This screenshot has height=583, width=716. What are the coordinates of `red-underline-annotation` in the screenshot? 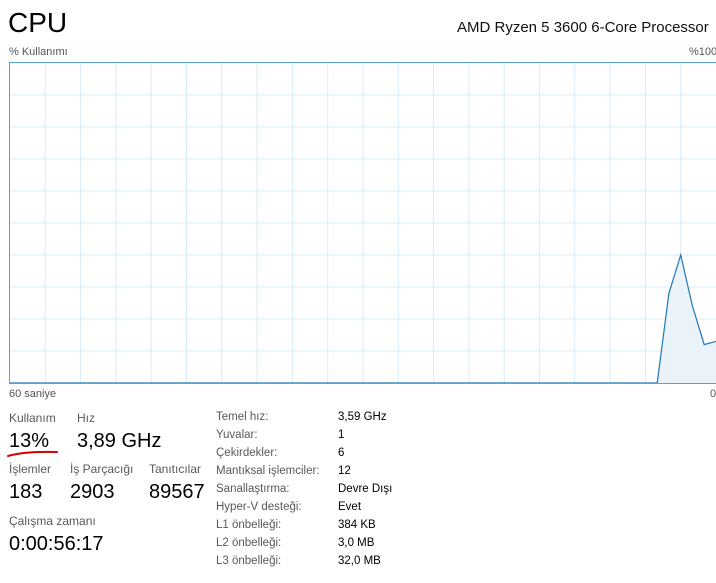 It's located at (32, 453).